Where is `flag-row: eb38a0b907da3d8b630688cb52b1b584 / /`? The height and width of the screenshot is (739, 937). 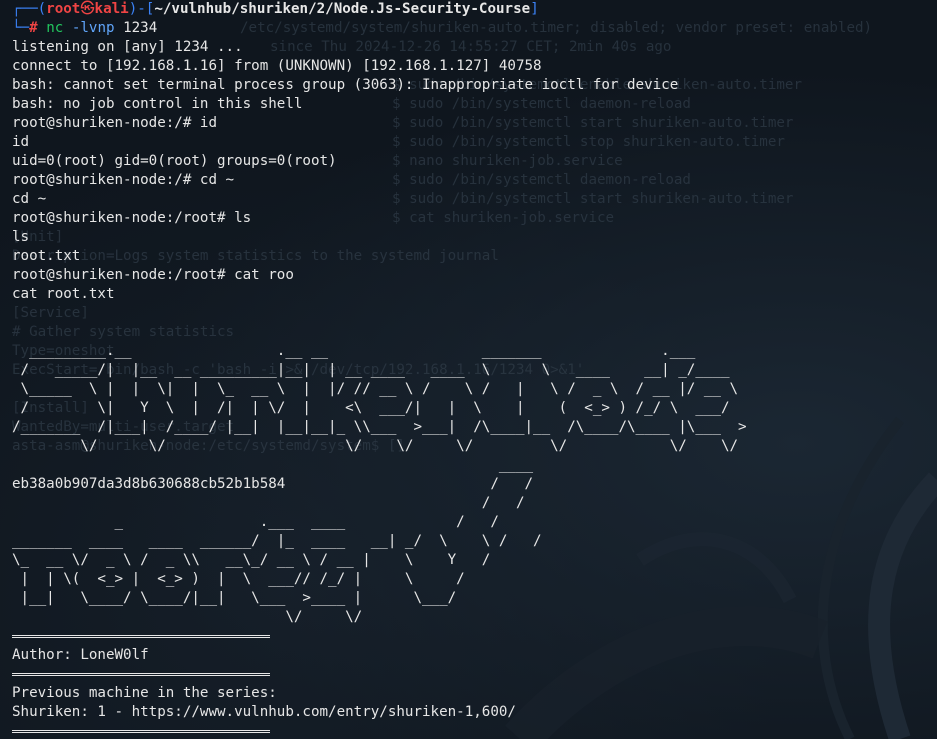
flag-row: eb38a0b907da3d8b630688cb52b1b584 / / is located at coordinates (472, 484).